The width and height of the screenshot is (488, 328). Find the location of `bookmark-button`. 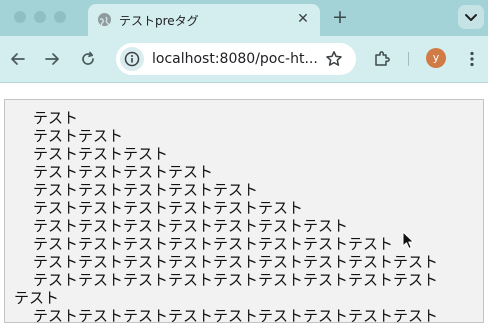

bookmark-button is located at coordinates (334, 59).